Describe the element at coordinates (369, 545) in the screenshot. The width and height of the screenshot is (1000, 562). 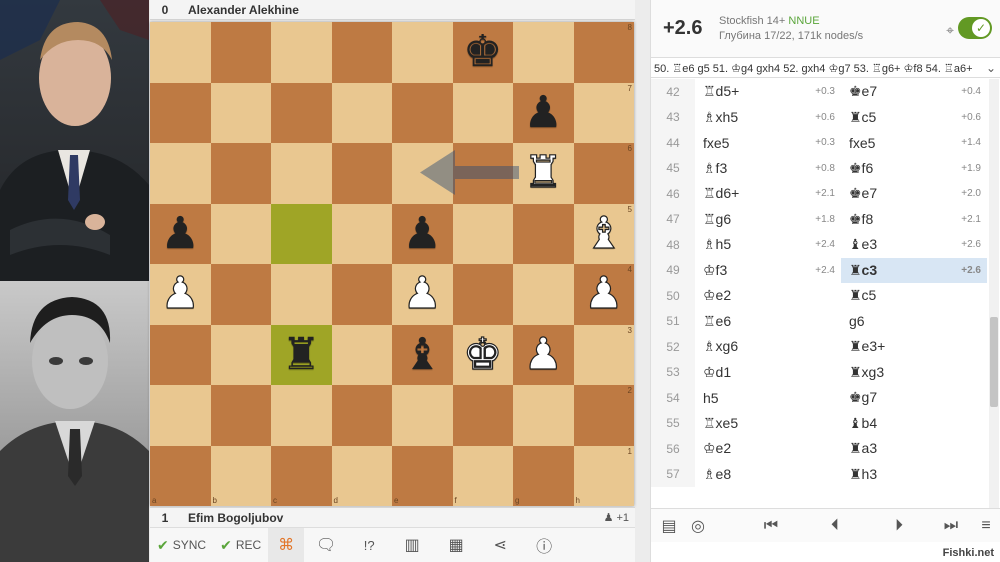
I see `glyphs-button: !?` at that location.